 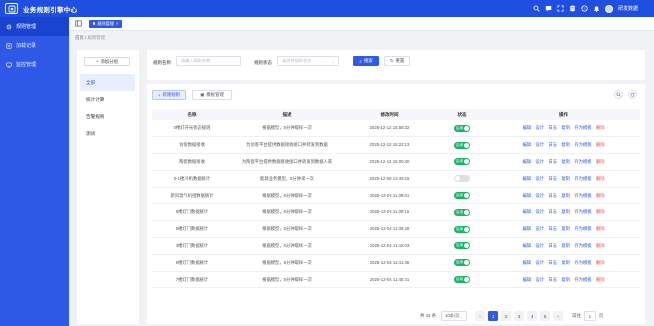 What do you see at coordinates (397, 61) in the screenshot?
I see `reset-button: ↻ 重置` at bounding box center [397, 61].